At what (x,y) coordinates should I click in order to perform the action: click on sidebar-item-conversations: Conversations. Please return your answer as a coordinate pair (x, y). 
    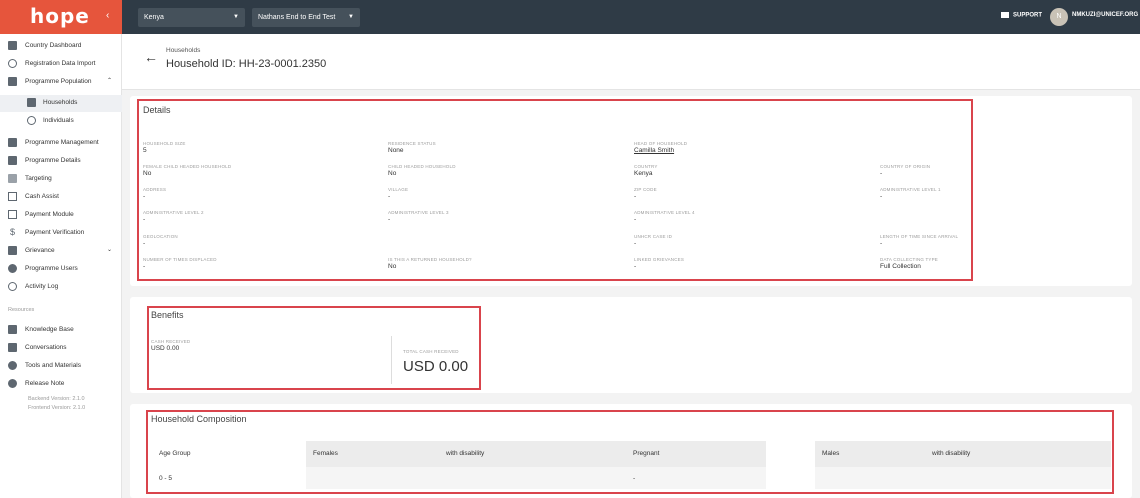
    Looking at the image, I should click on (61, 348).